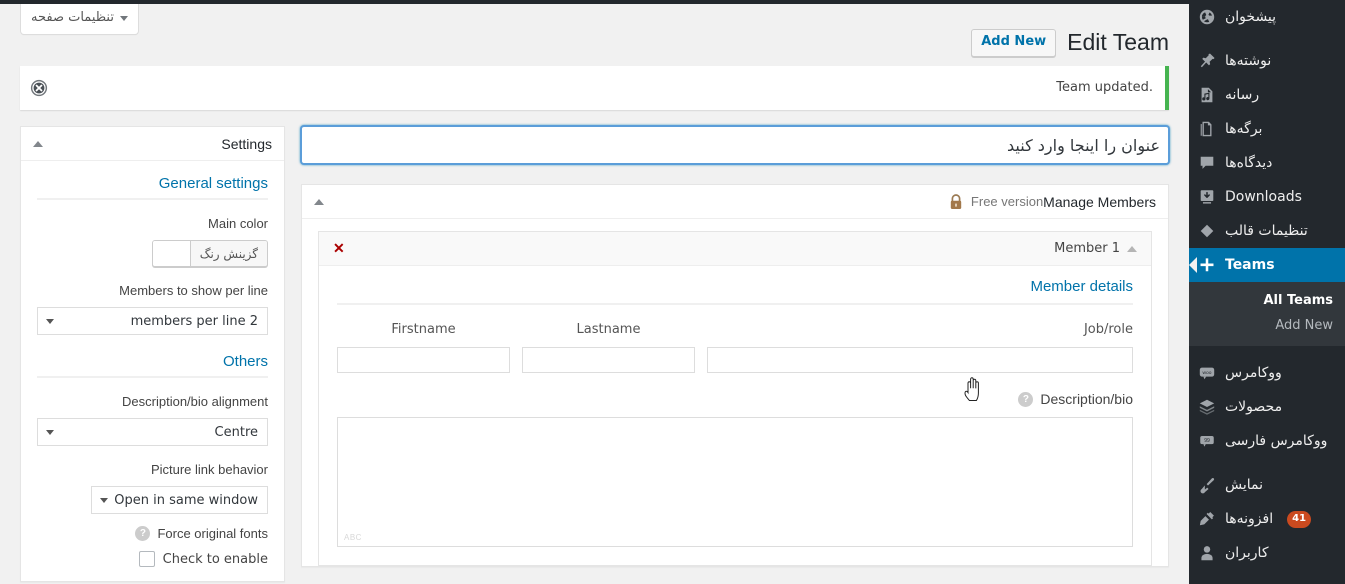  I want to click on sidebar-item-theme-settings: تنظیمات قالب, so click(1267, 231).